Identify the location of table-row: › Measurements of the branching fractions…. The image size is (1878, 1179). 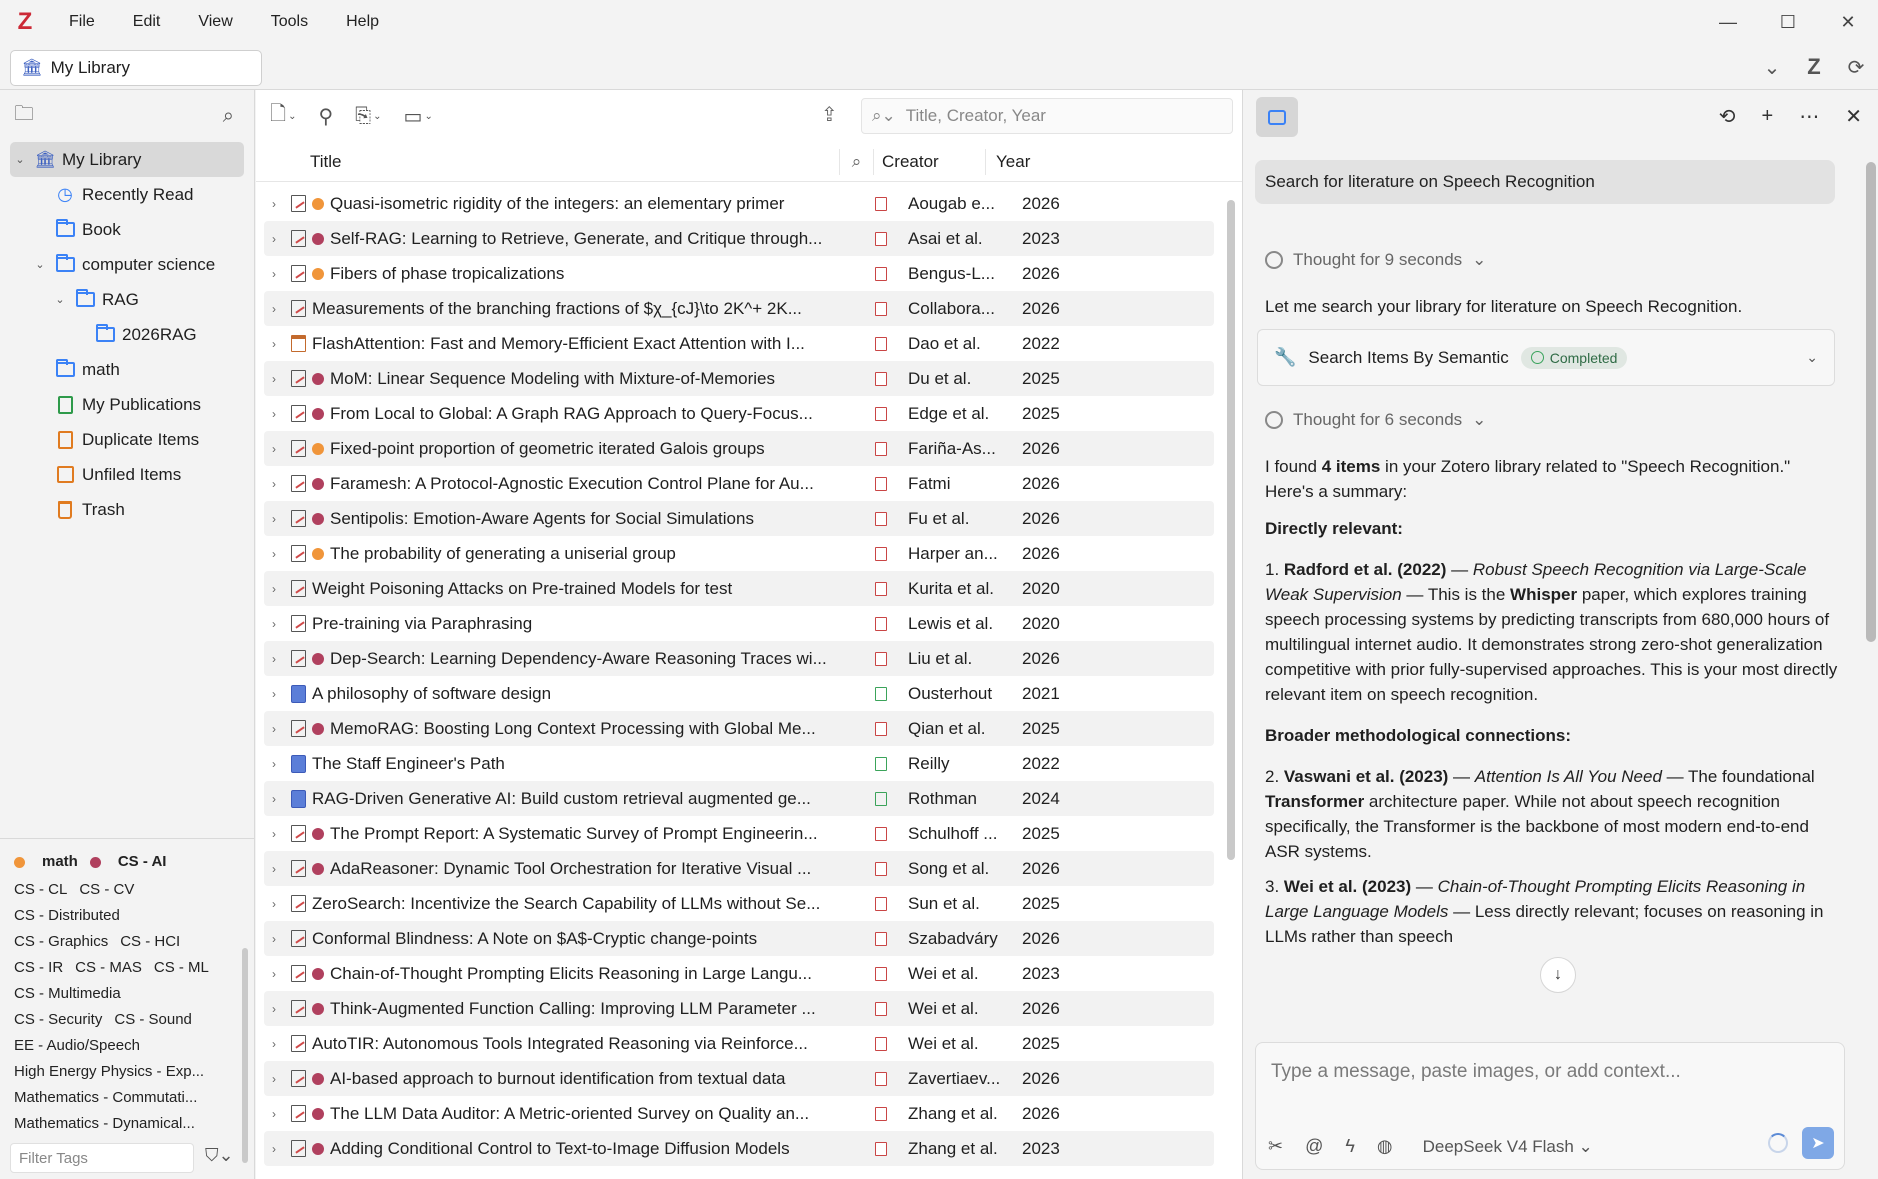
(739, 308).